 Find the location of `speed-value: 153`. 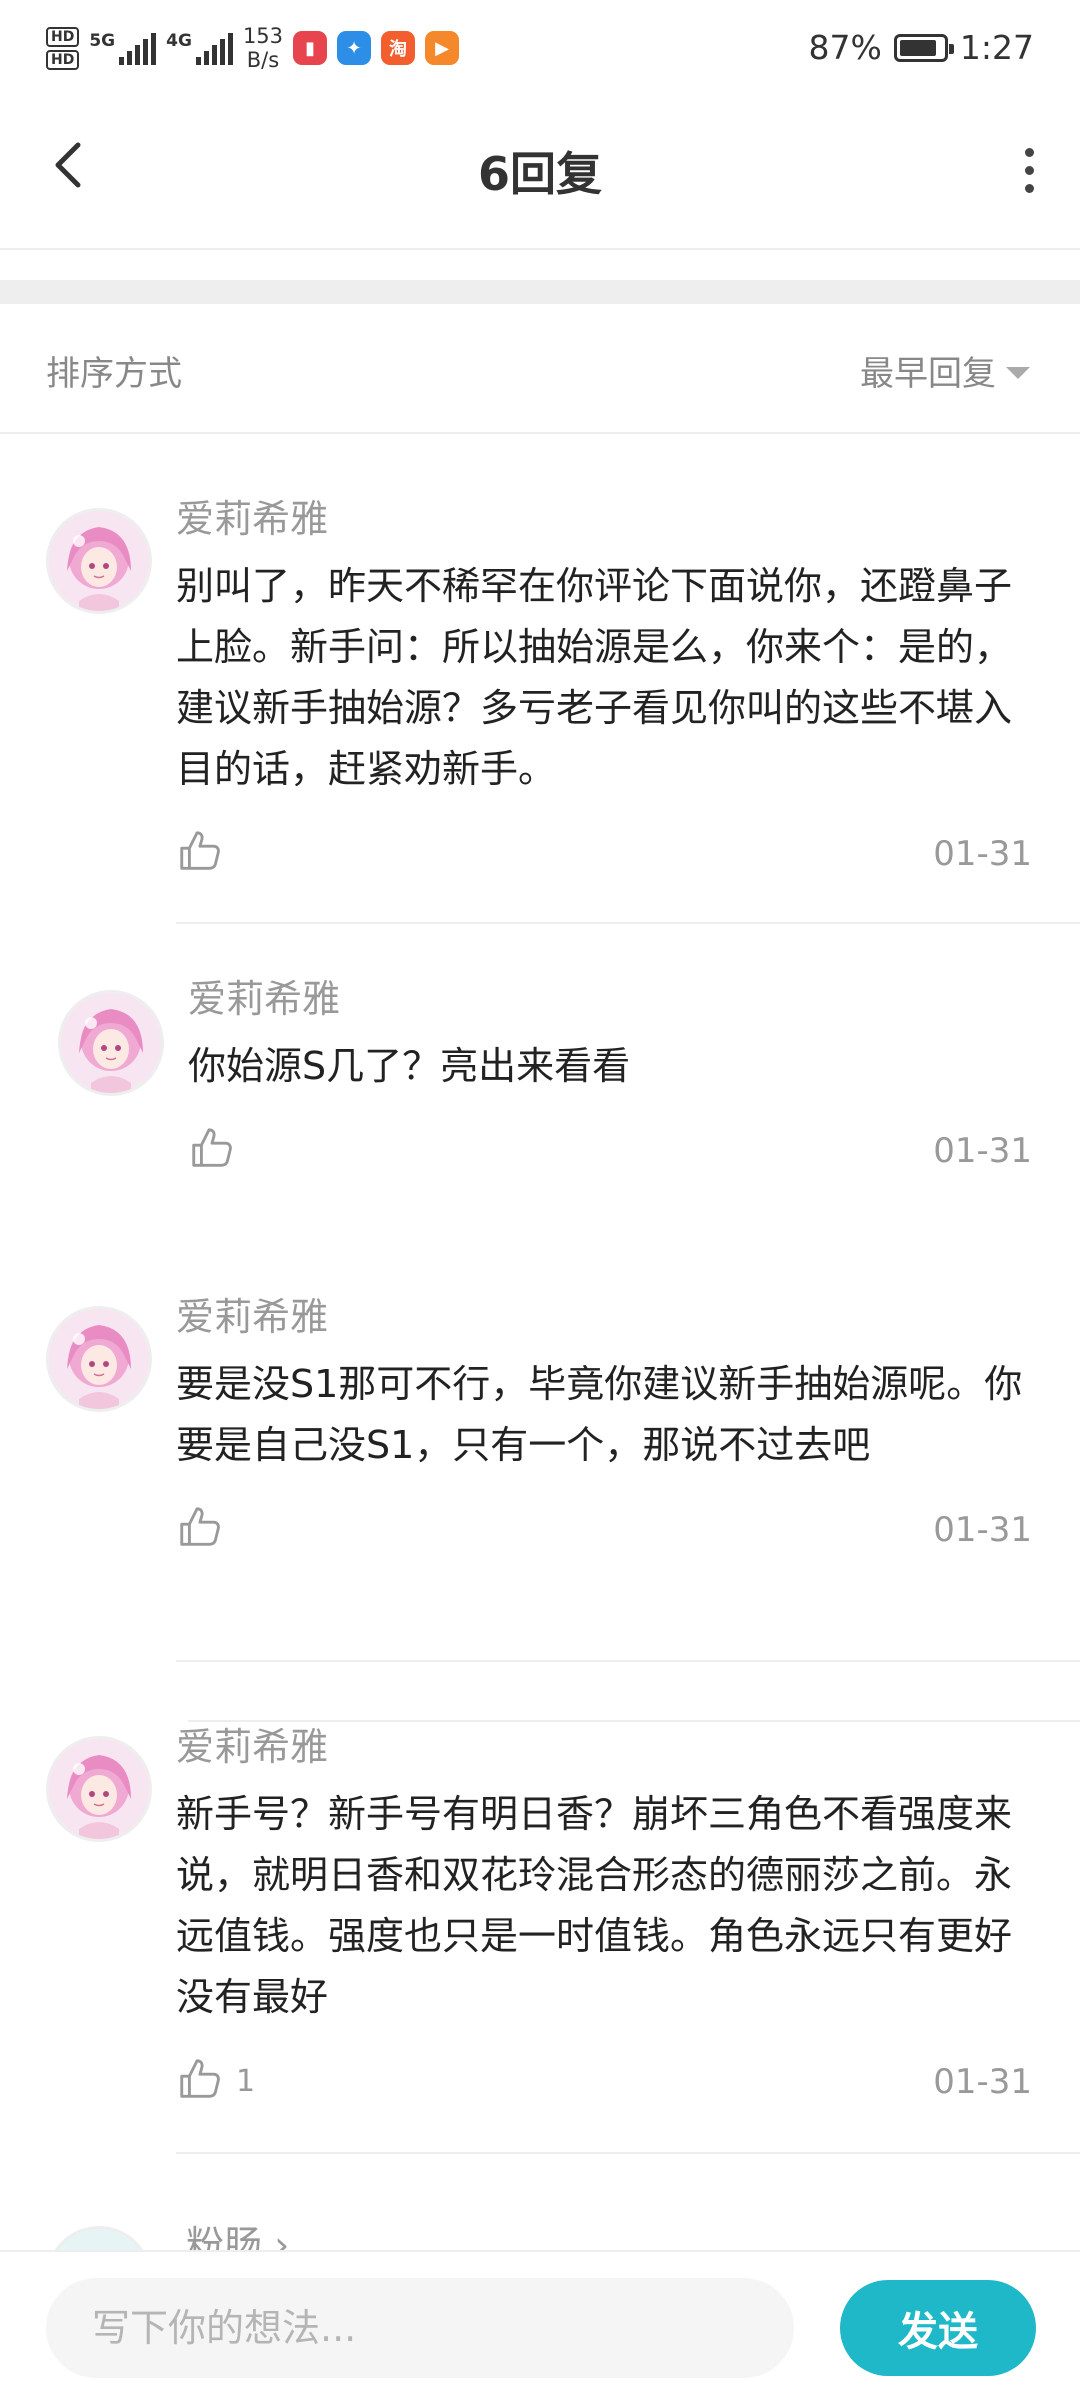

speed-value: 153 is located at coordinates (263, 36).